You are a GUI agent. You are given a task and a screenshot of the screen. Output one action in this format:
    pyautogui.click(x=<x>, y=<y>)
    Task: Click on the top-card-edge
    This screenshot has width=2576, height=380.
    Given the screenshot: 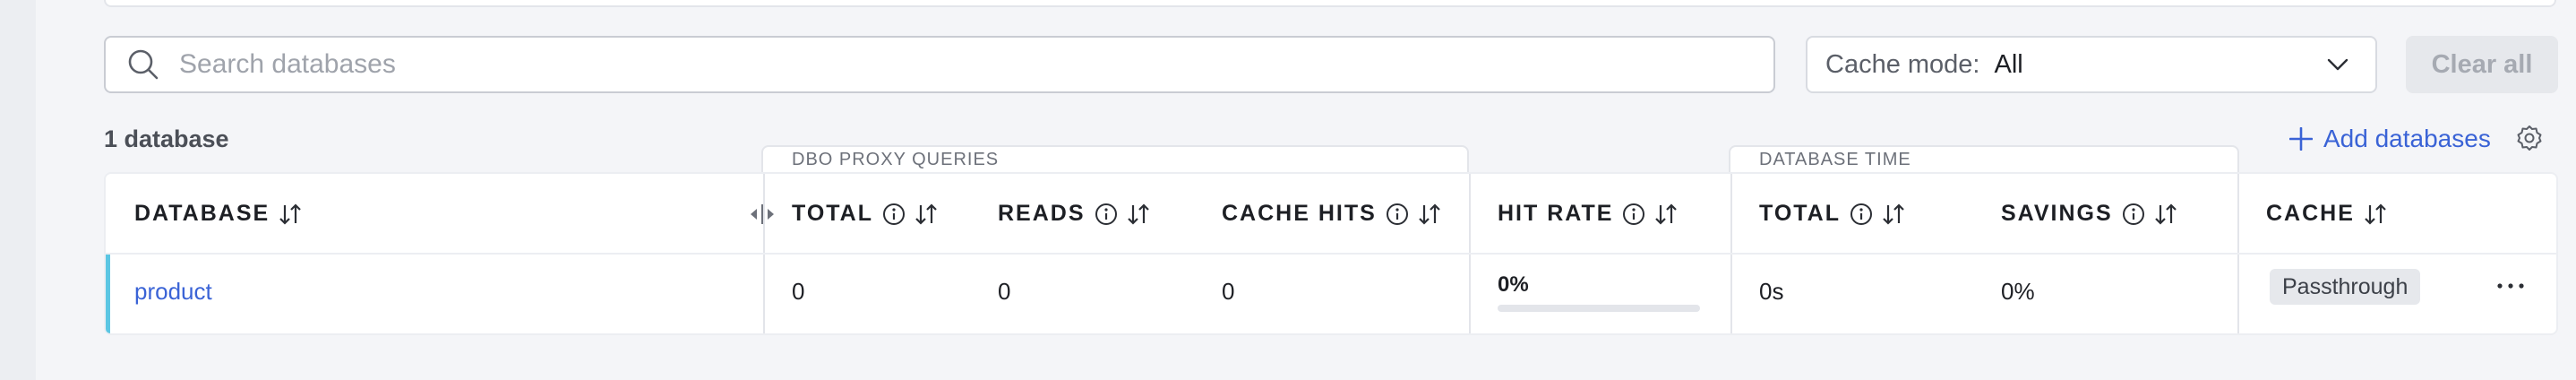 What is the action you would take?
    pyautogui.click(x=1330, y=3)
    